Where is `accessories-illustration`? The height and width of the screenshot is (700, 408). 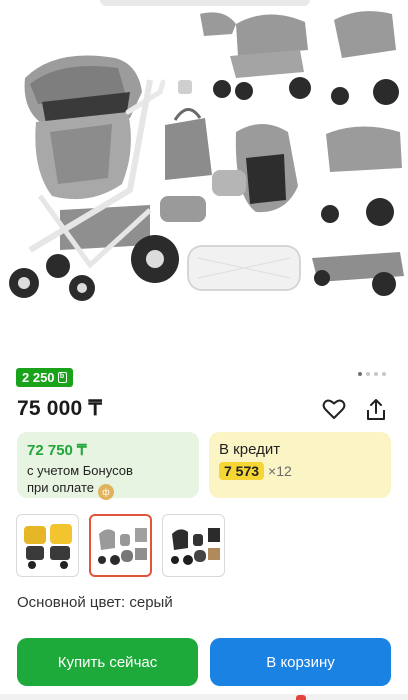
accessories-illustration is located at coordinates (230, 185).